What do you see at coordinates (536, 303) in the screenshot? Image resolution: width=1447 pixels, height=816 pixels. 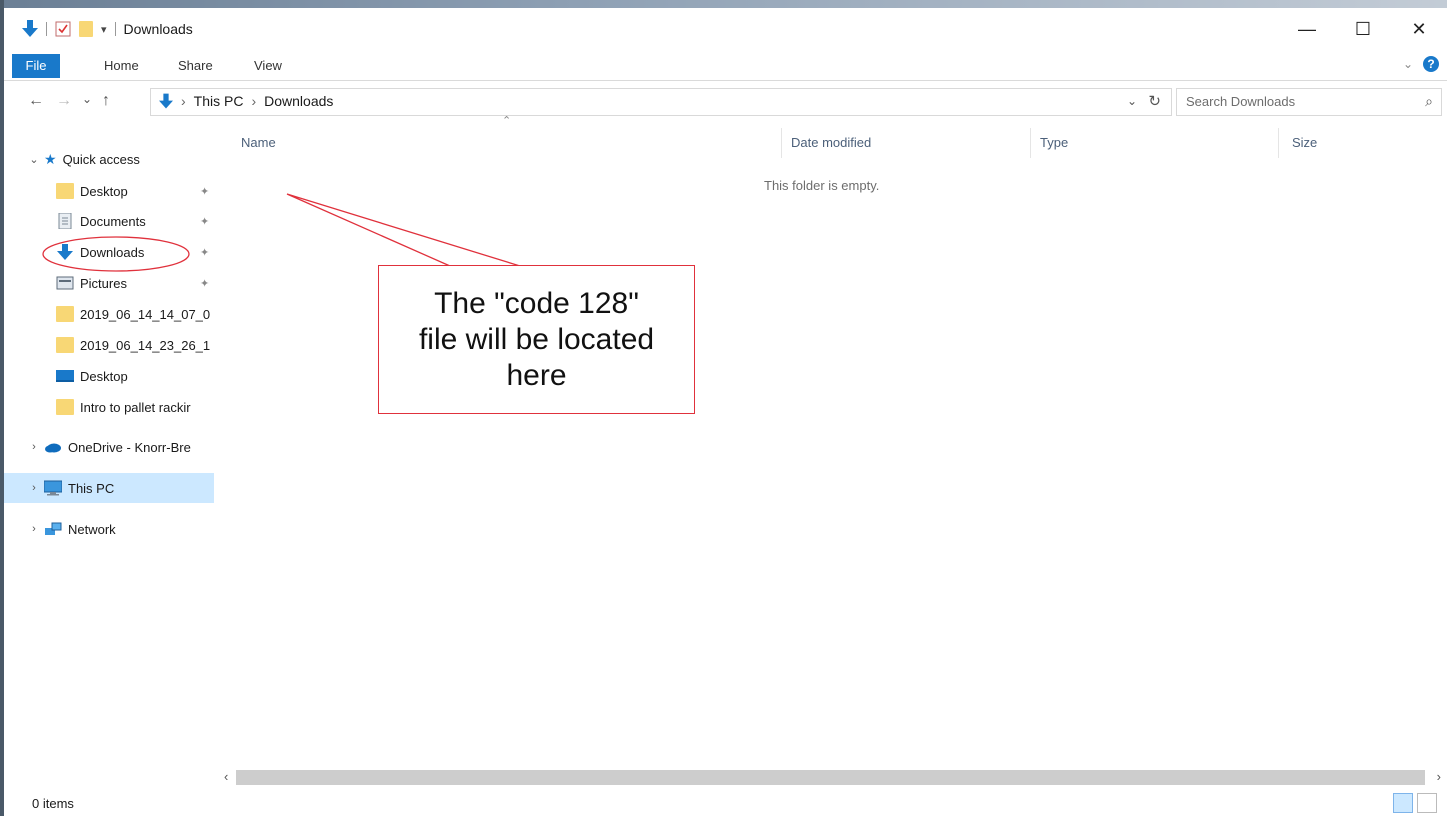 I see `callout-line-1: The "code 128"` at bounding box center [536, 303].